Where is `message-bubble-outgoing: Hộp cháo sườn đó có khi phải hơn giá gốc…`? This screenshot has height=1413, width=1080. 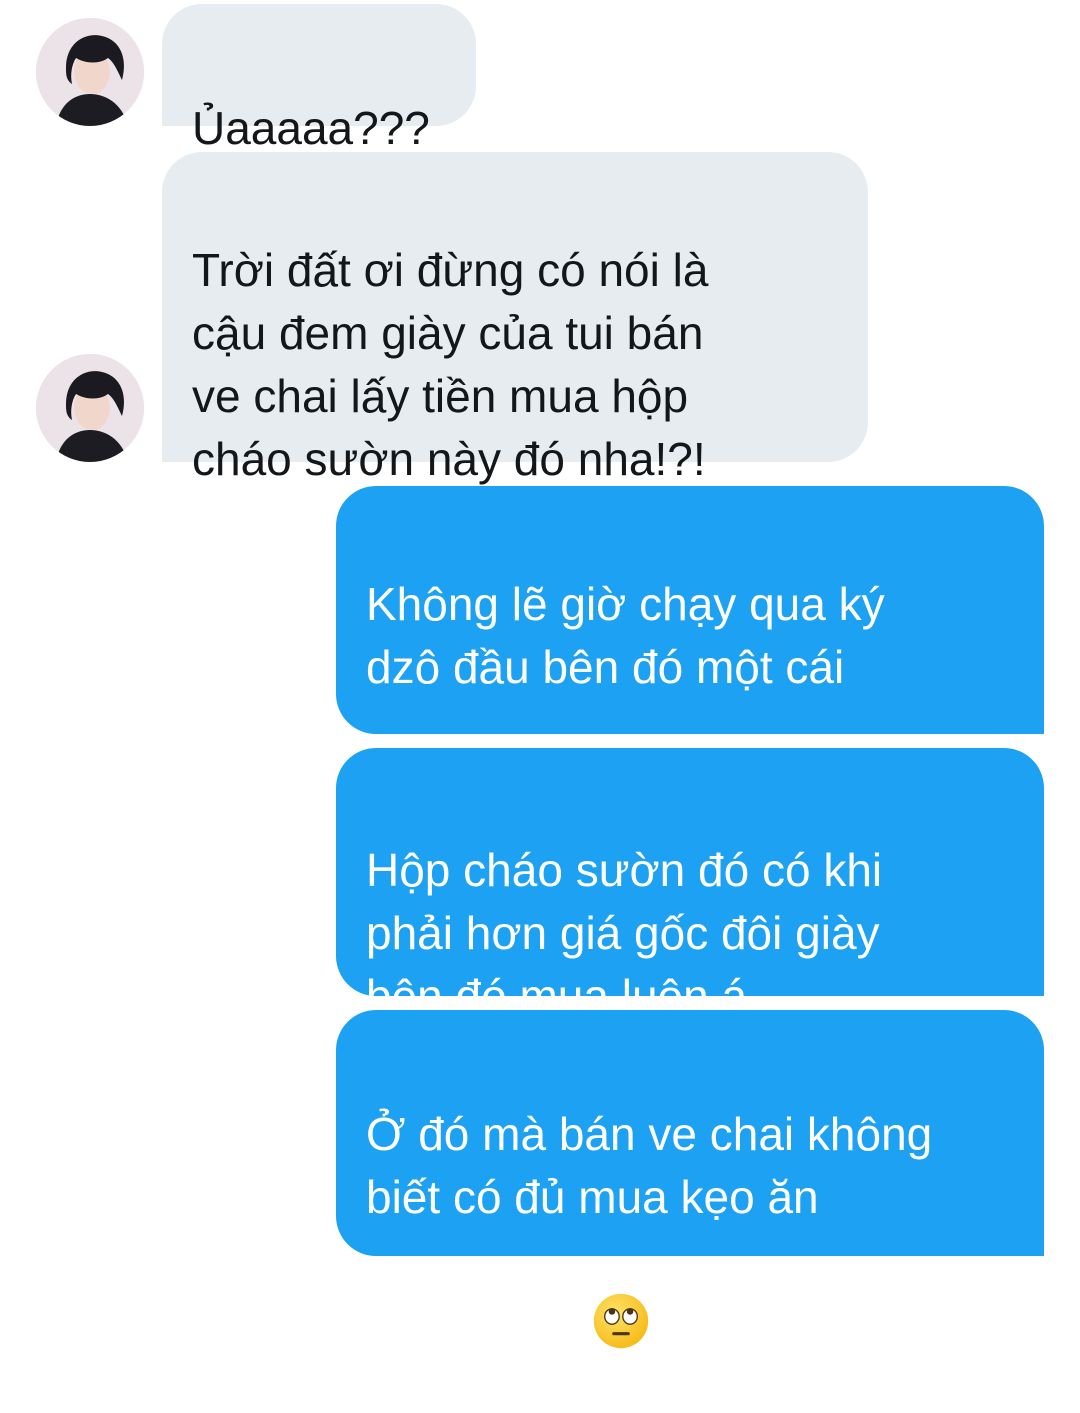 message-bubble-outgoing: Hộp cháo sườn đó có khi phải hơn giá gốc… is located at coordinates (690, 885).